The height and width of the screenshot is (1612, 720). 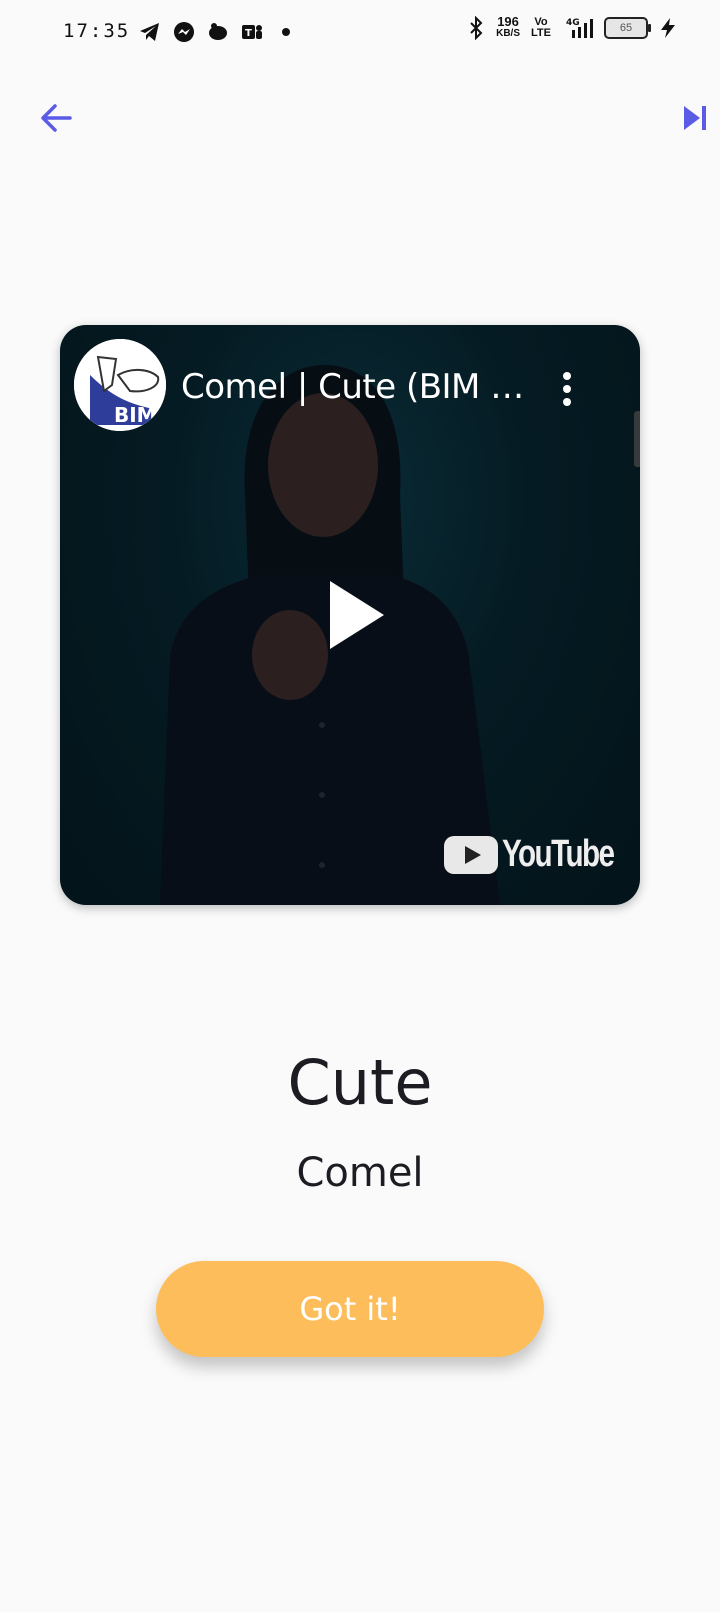 What do you see at coordinates (360, 32) in the screenshot?
I see `status-bar: 17:35 T 196 KB/S Vo LTE 4G 65` at bounding box center [360, 32].